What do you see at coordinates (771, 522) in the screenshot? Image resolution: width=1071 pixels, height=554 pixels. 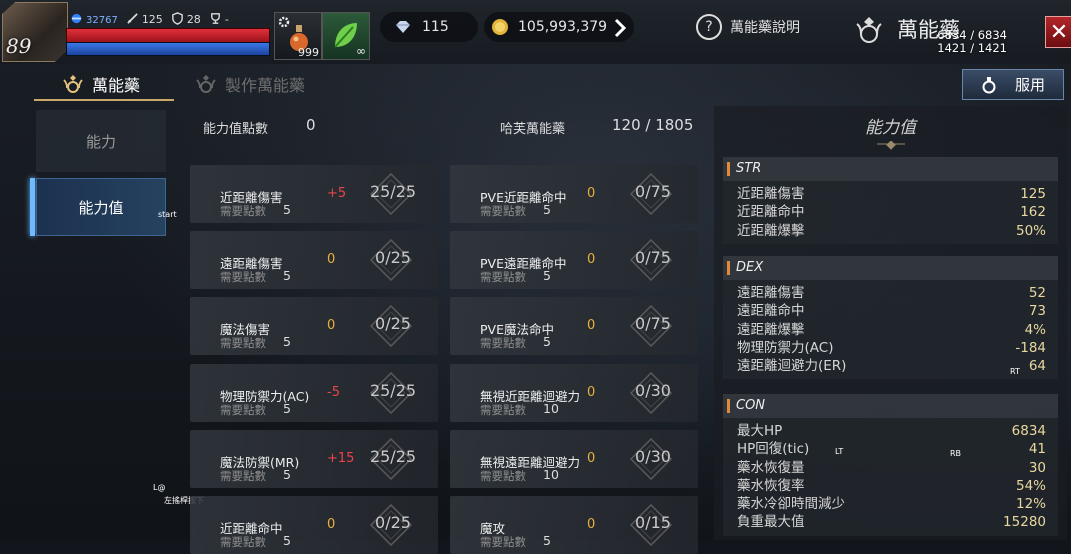 I see `stat-row-label: 負重最大值` at bounding box center [771, 522].